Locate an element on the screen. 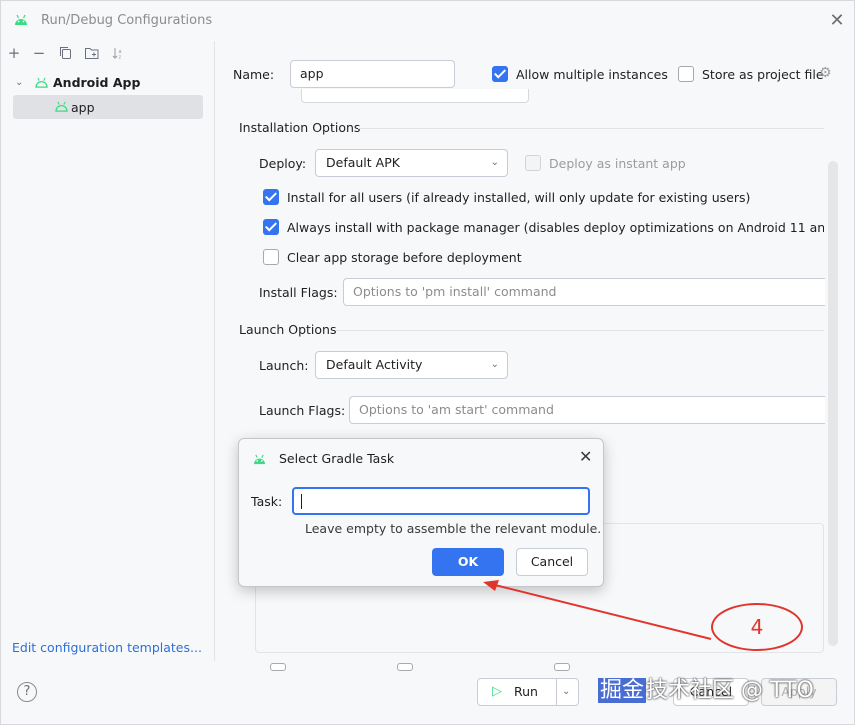  watermark: 掘金技术社区 @ TTO is located at coordinates (706, 691).